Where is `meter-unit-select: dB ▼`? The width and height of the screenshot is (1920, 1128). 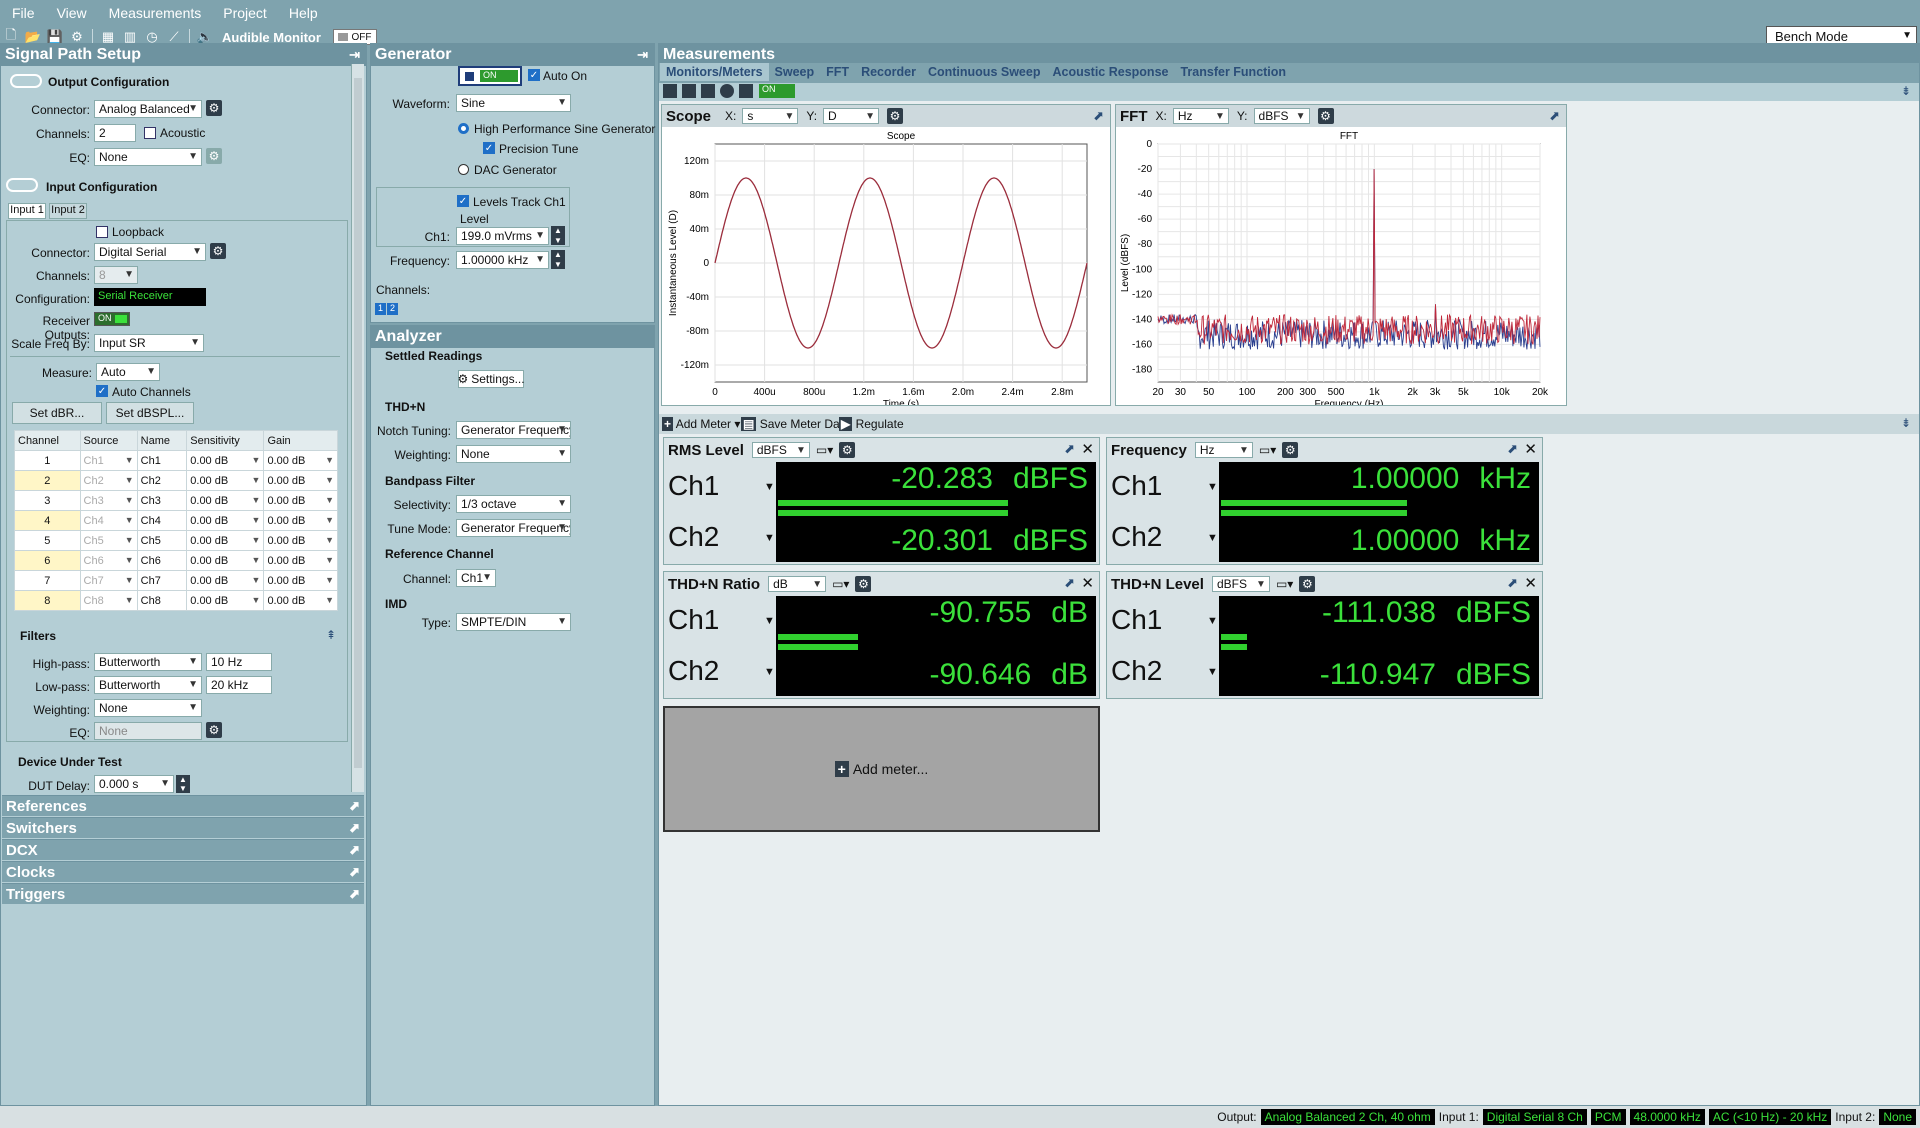 meter-unit-select: dB ▼ is located at coordinates (797, 584).